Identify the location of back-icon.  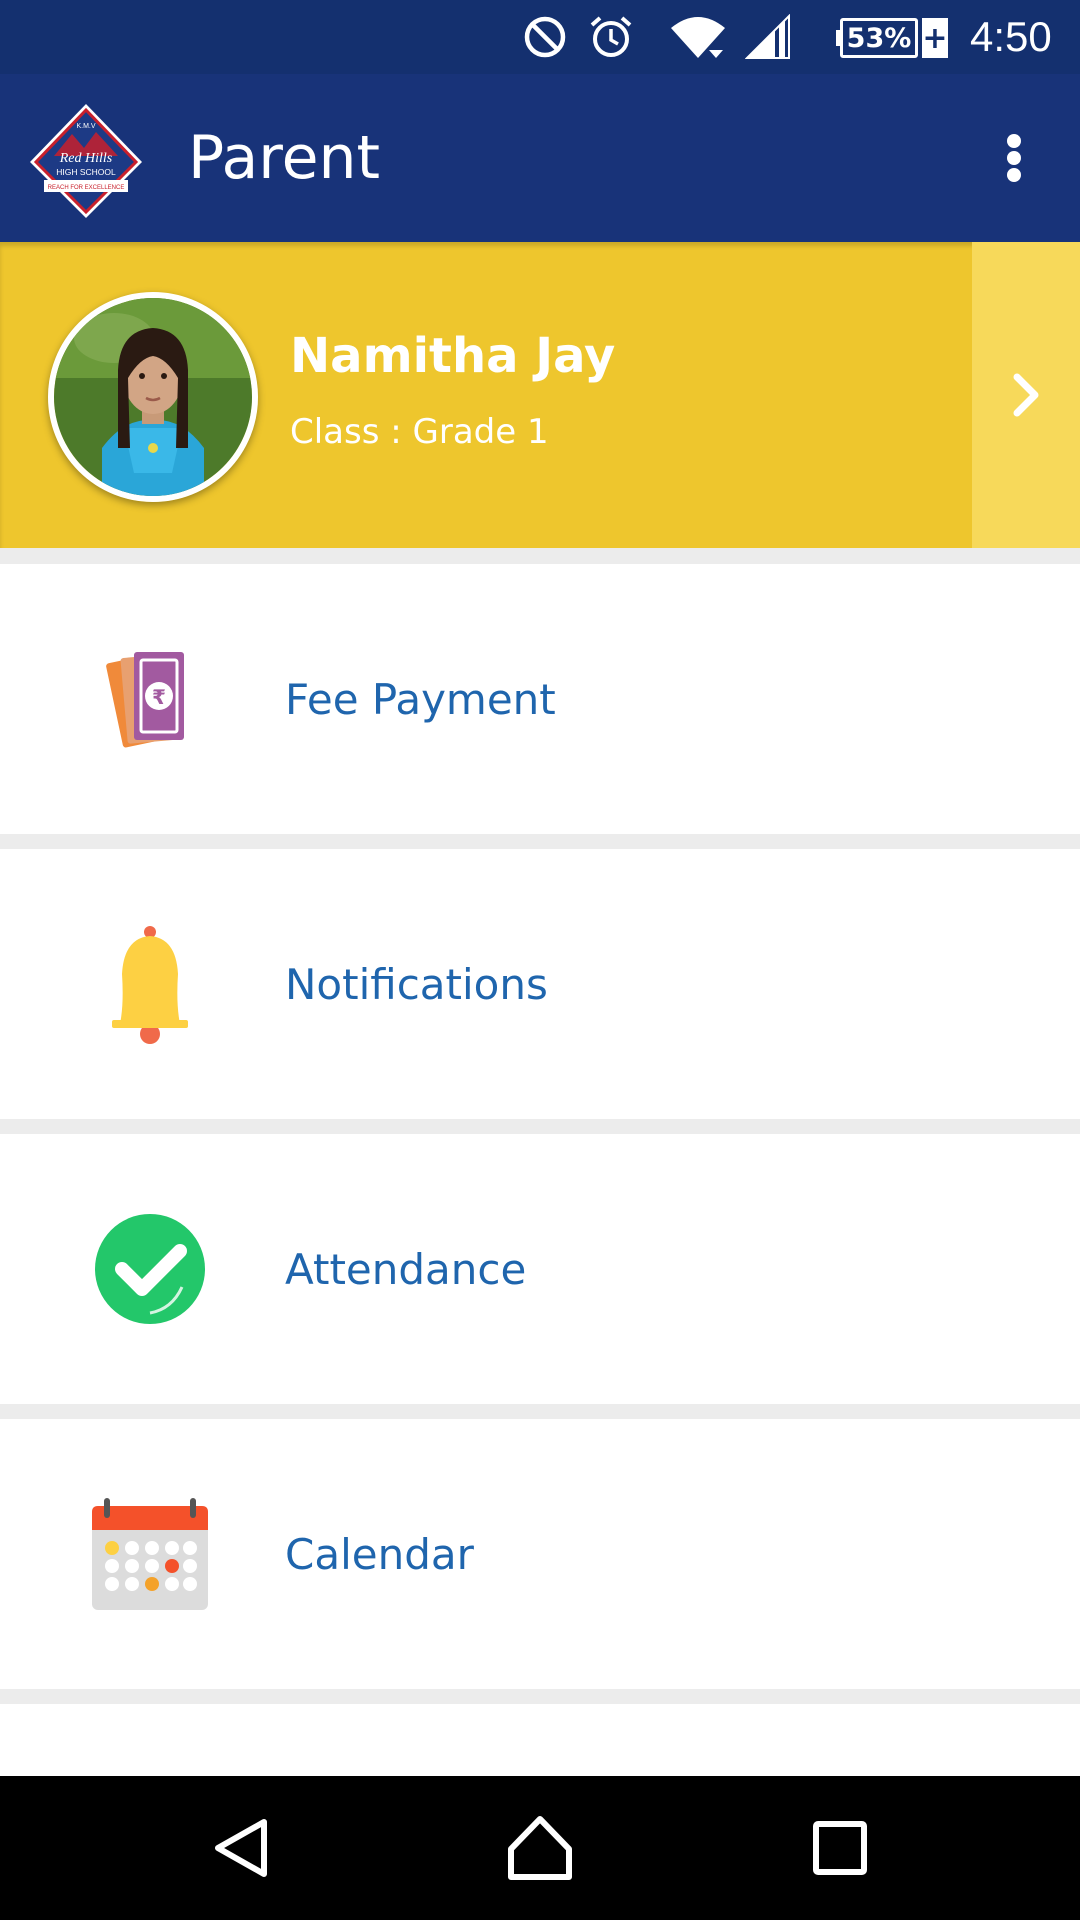
(242, 1848).